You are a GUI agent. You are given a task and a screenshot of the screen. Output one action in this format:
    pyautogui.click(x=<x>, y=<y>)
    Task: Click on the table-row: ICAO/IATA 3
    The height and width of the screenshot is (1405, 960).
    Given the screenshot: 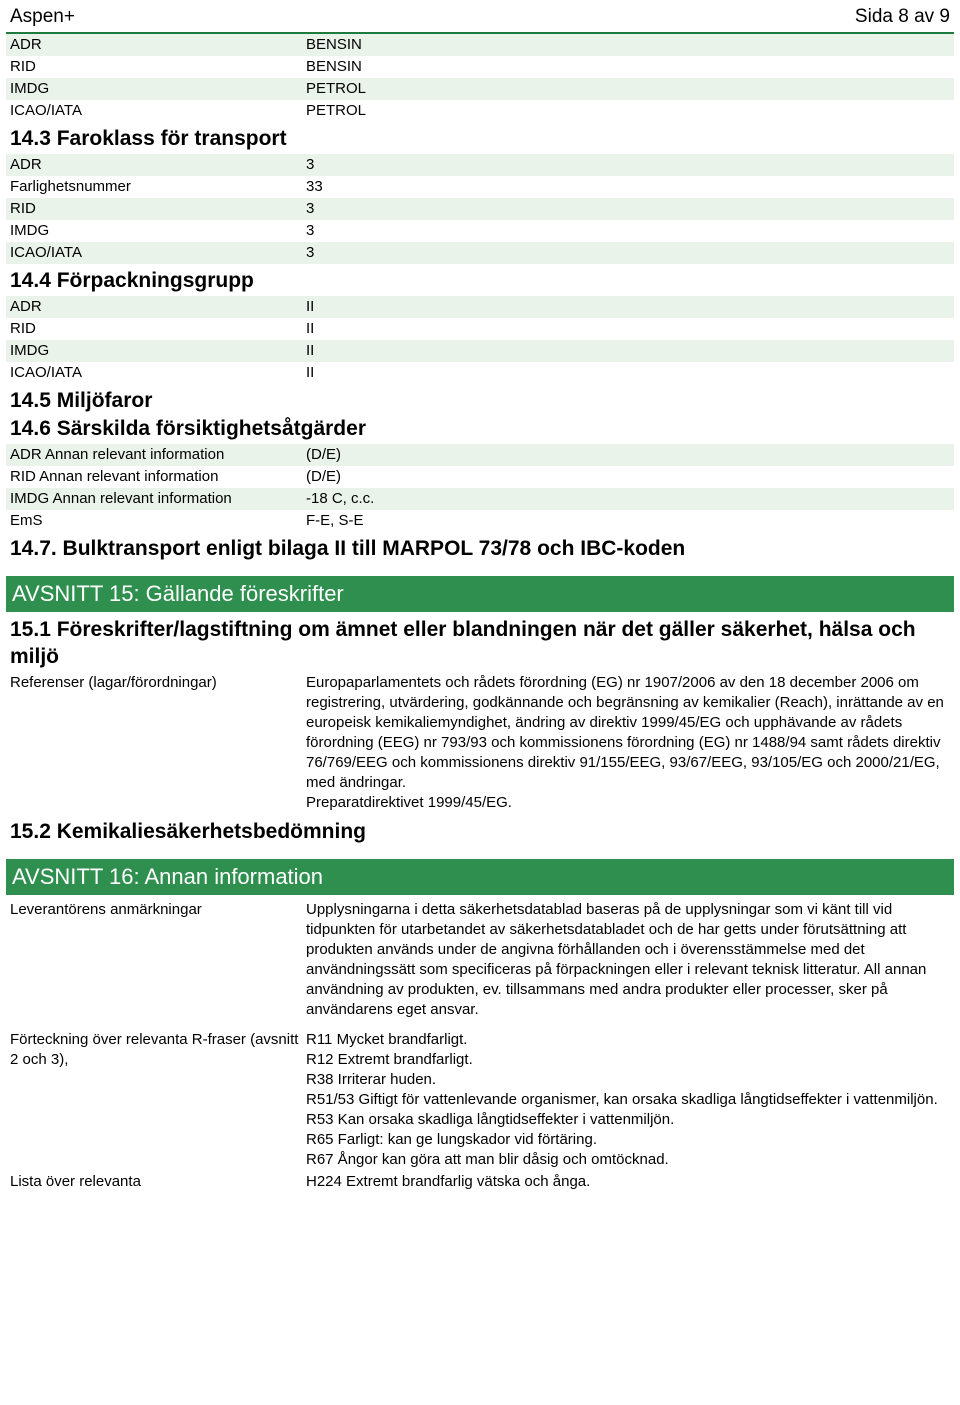 What is the action you would take?
    pyautogui.click(x=480, y=253)
    